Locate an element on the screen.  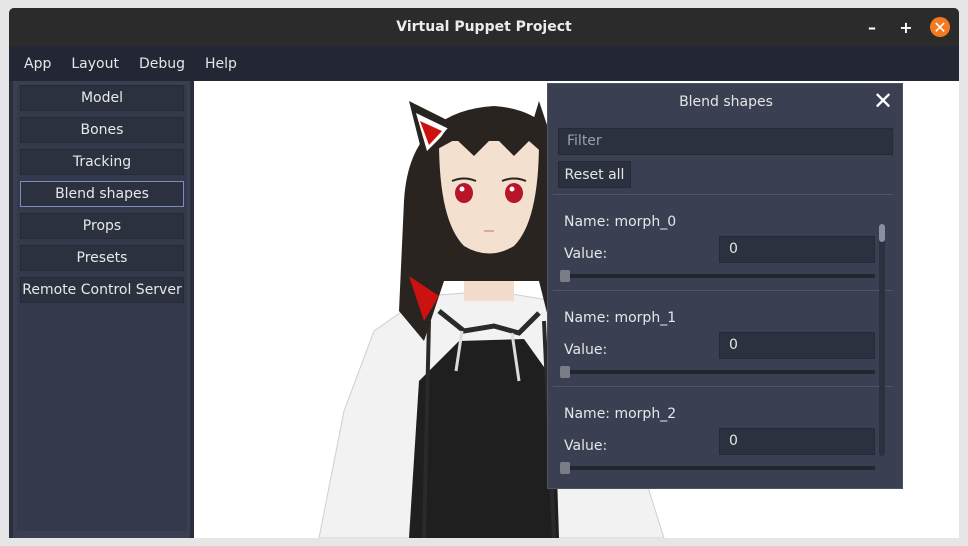
scrollbar-thumb is located at coordinates (882, 233).